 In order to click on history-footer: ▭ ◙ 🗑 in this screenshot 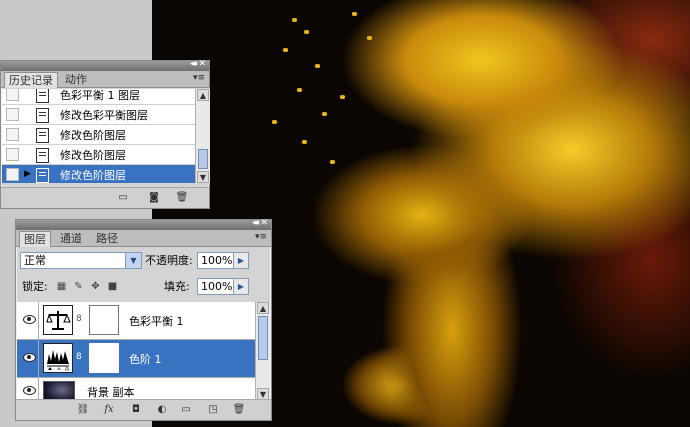, I will do `click(105, 197)`.